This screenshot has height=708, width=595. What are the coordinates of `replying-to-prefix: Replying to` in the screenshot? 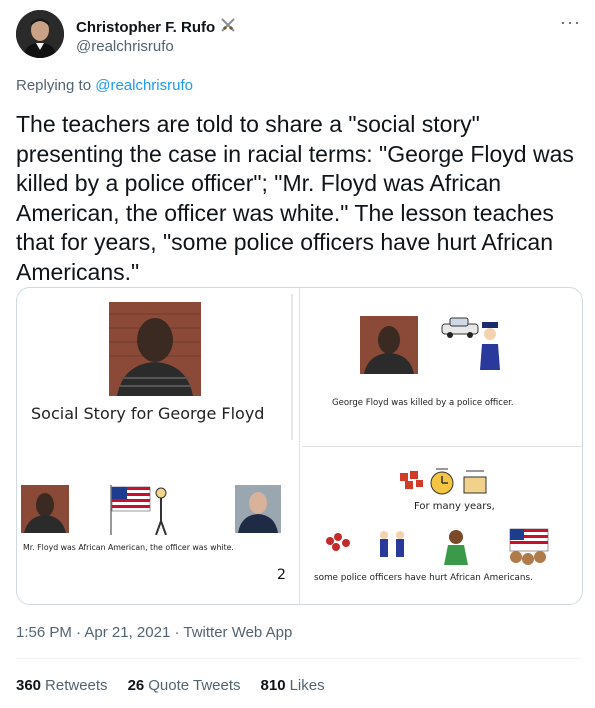 It's located at (56, 85).